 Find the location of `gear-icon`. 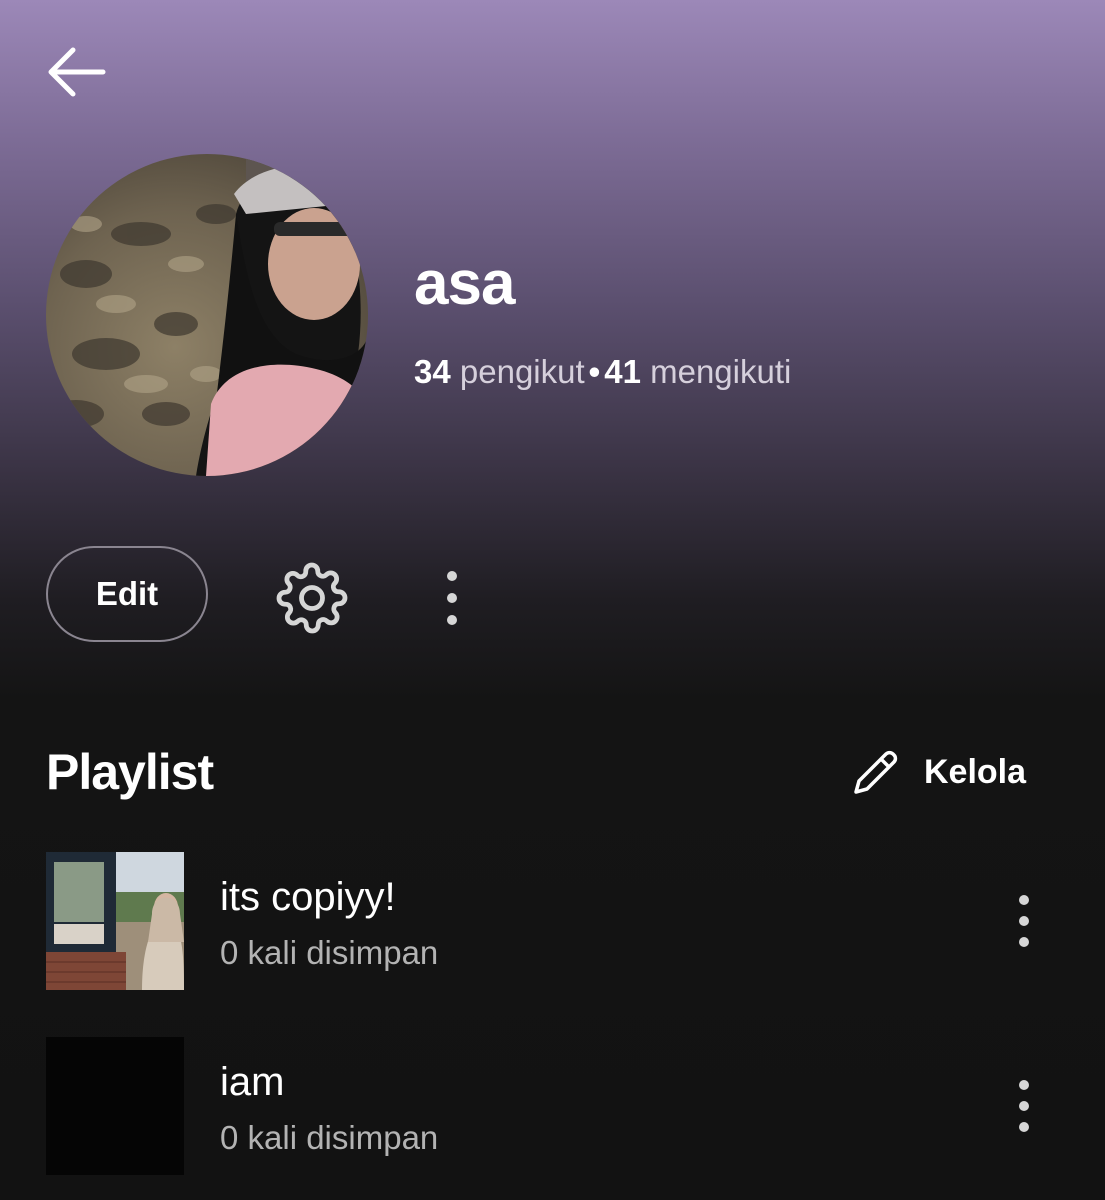

gear-icon is located at coordinates (312, 598).